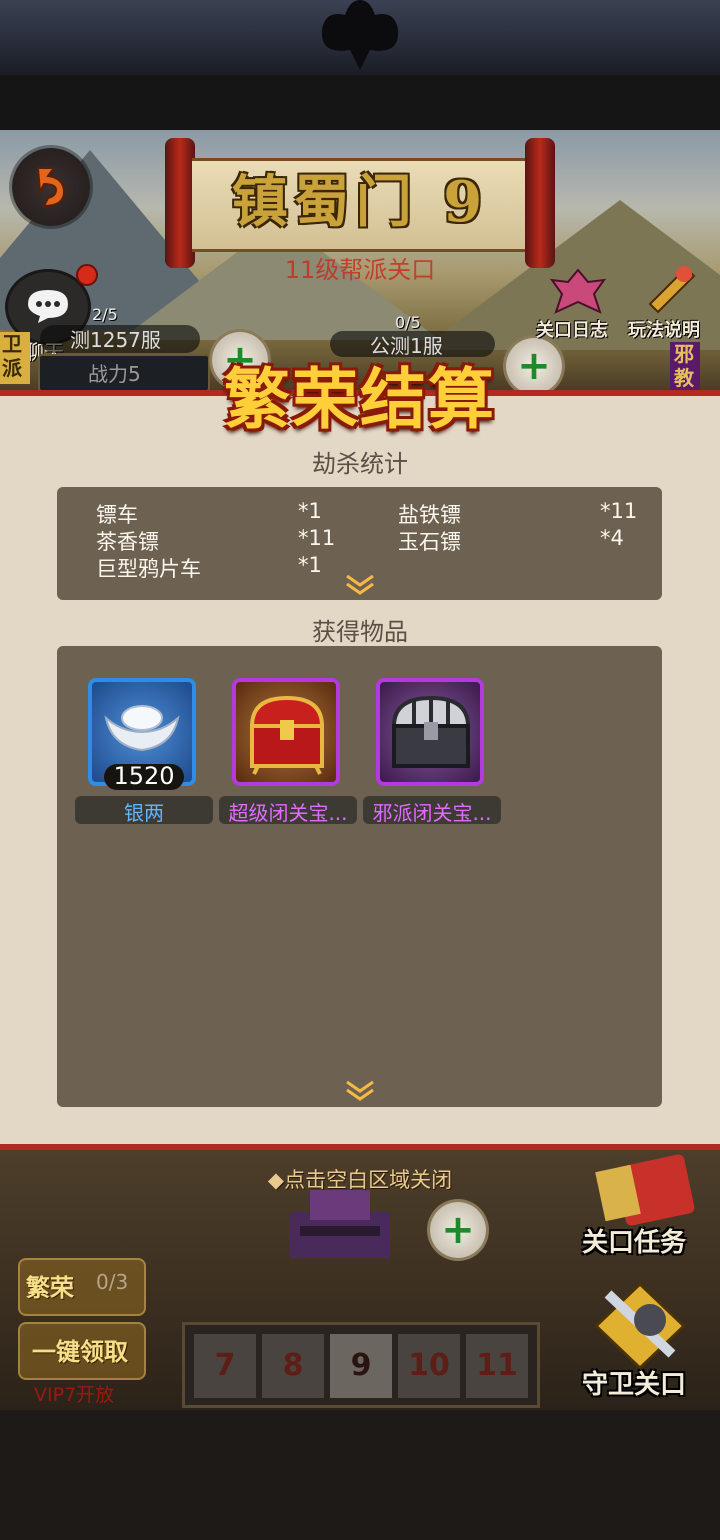  What do you see at coordinates (105, 314) in the screenshot?
I see `left-slot-count: 2/5` at bounding box center [105, 314].